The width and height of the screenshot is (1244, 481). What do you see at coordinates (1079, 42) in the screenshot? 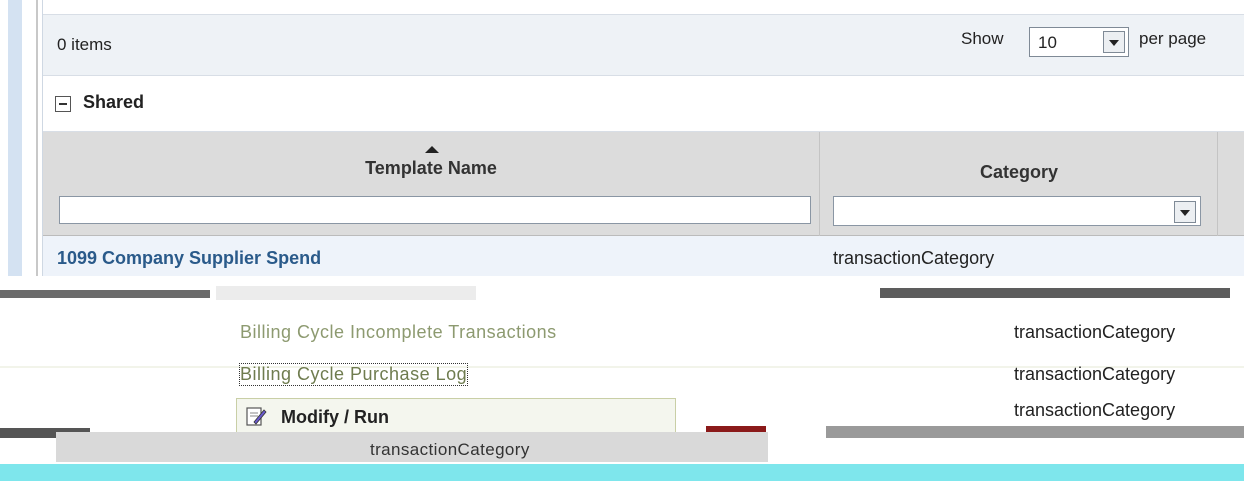
I see `page-size-select: 10` at bounding box center [1079, 42].